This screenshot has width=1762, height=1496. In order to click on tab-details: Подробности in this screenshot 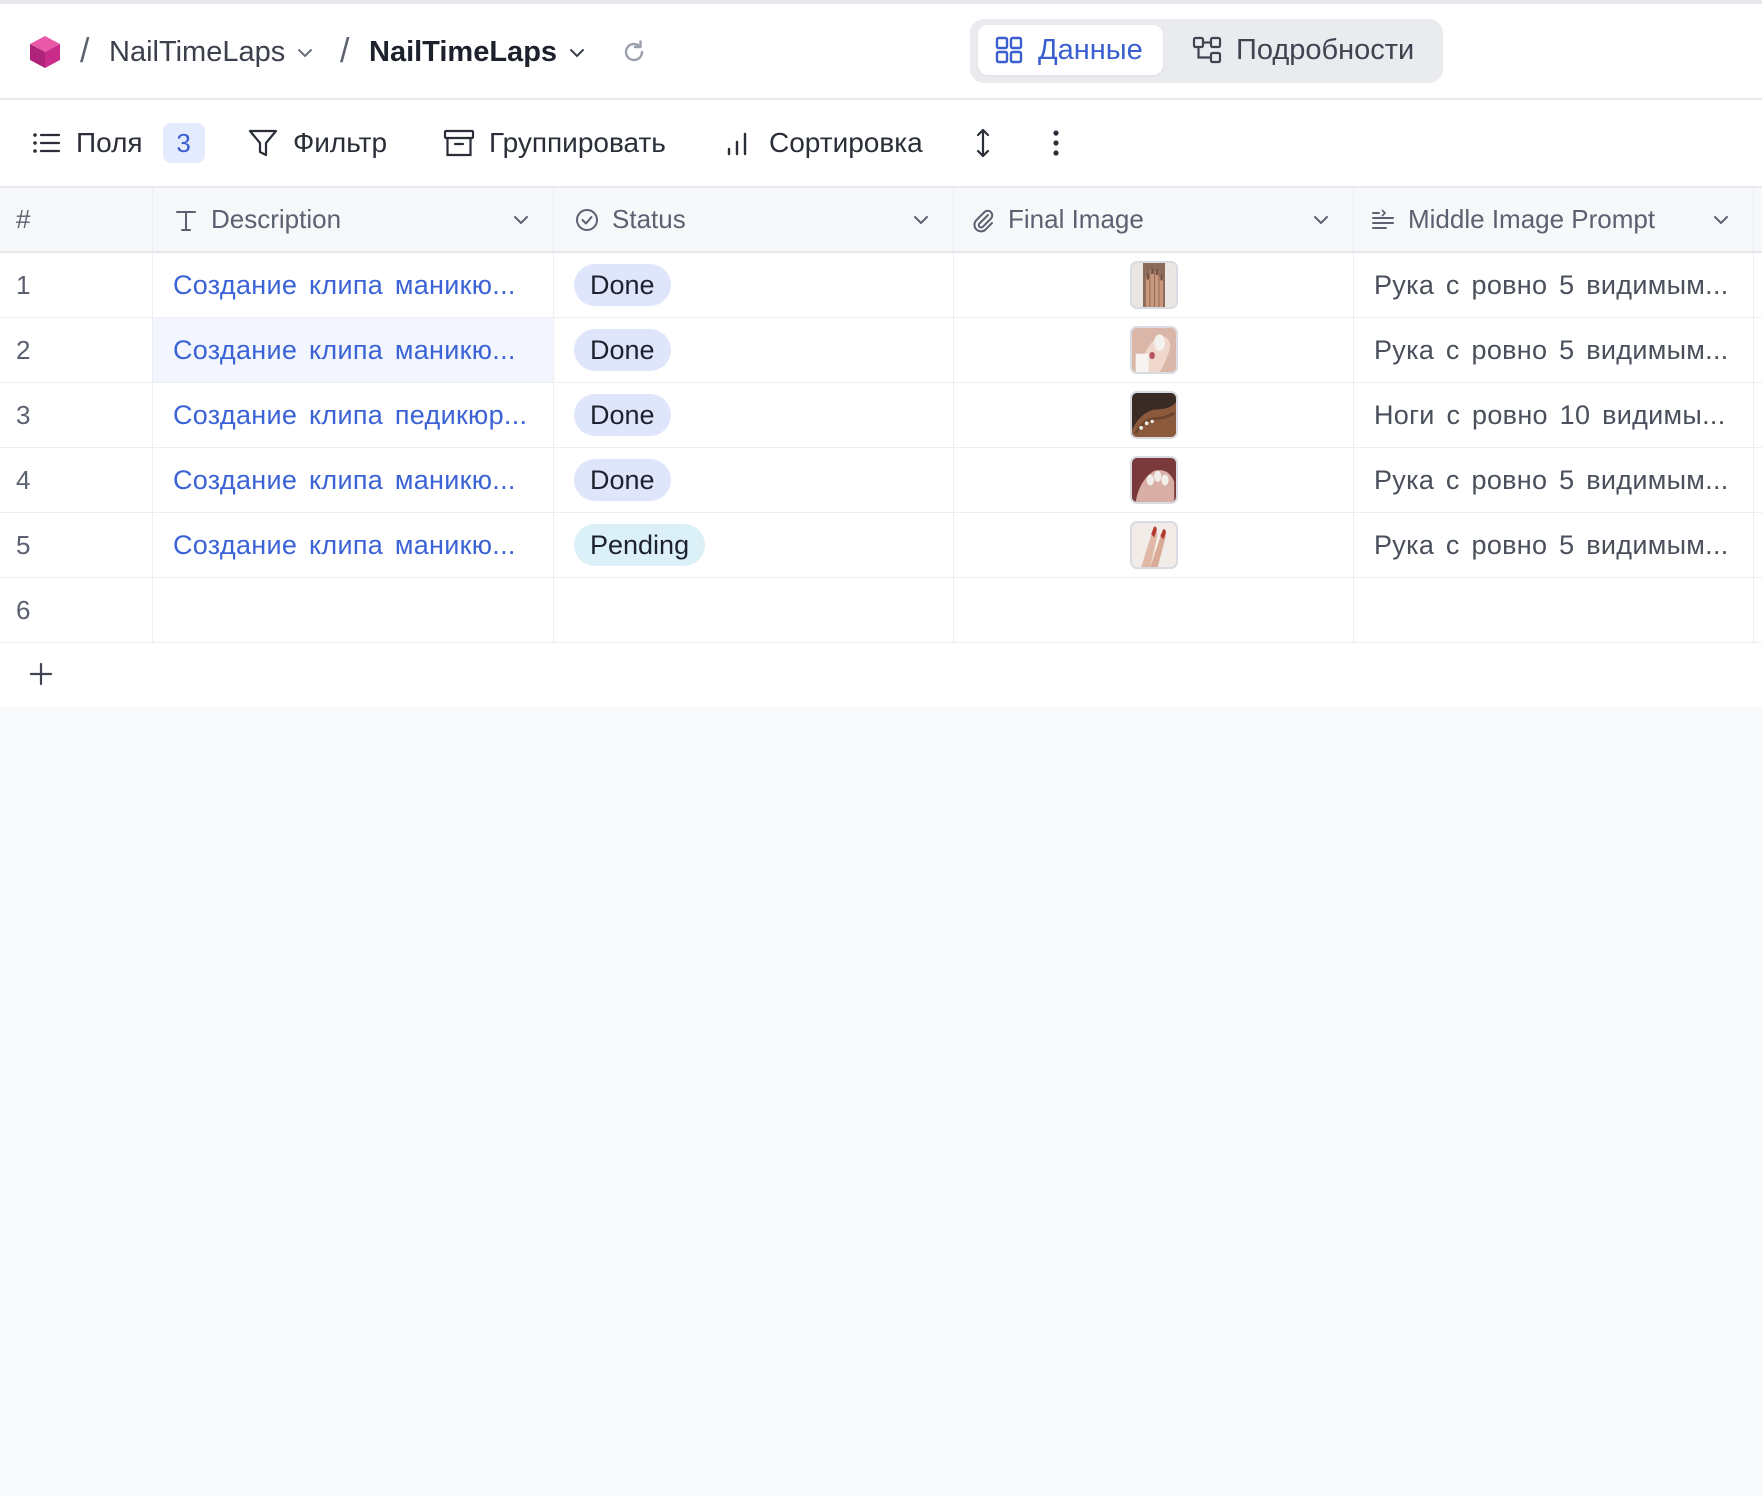, I will do `click(1307, 50)`.